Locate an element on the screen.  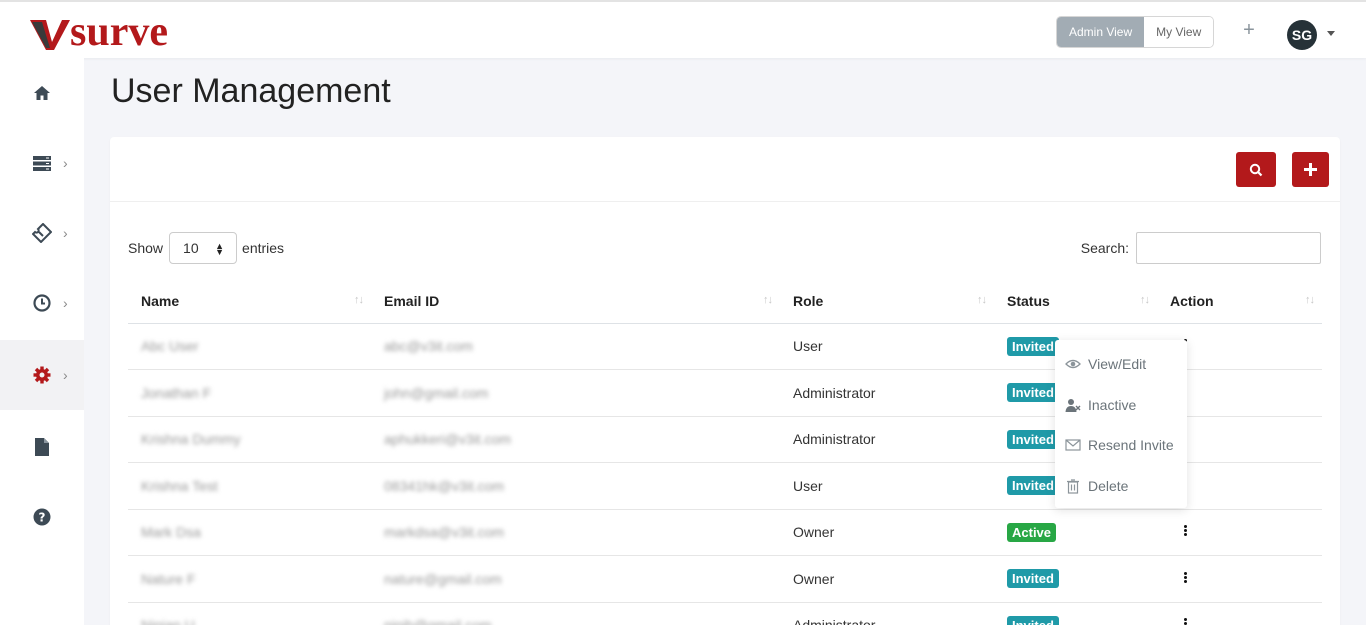
column-header-status: Status ↑↓ is located at coordinates (1075, 302).